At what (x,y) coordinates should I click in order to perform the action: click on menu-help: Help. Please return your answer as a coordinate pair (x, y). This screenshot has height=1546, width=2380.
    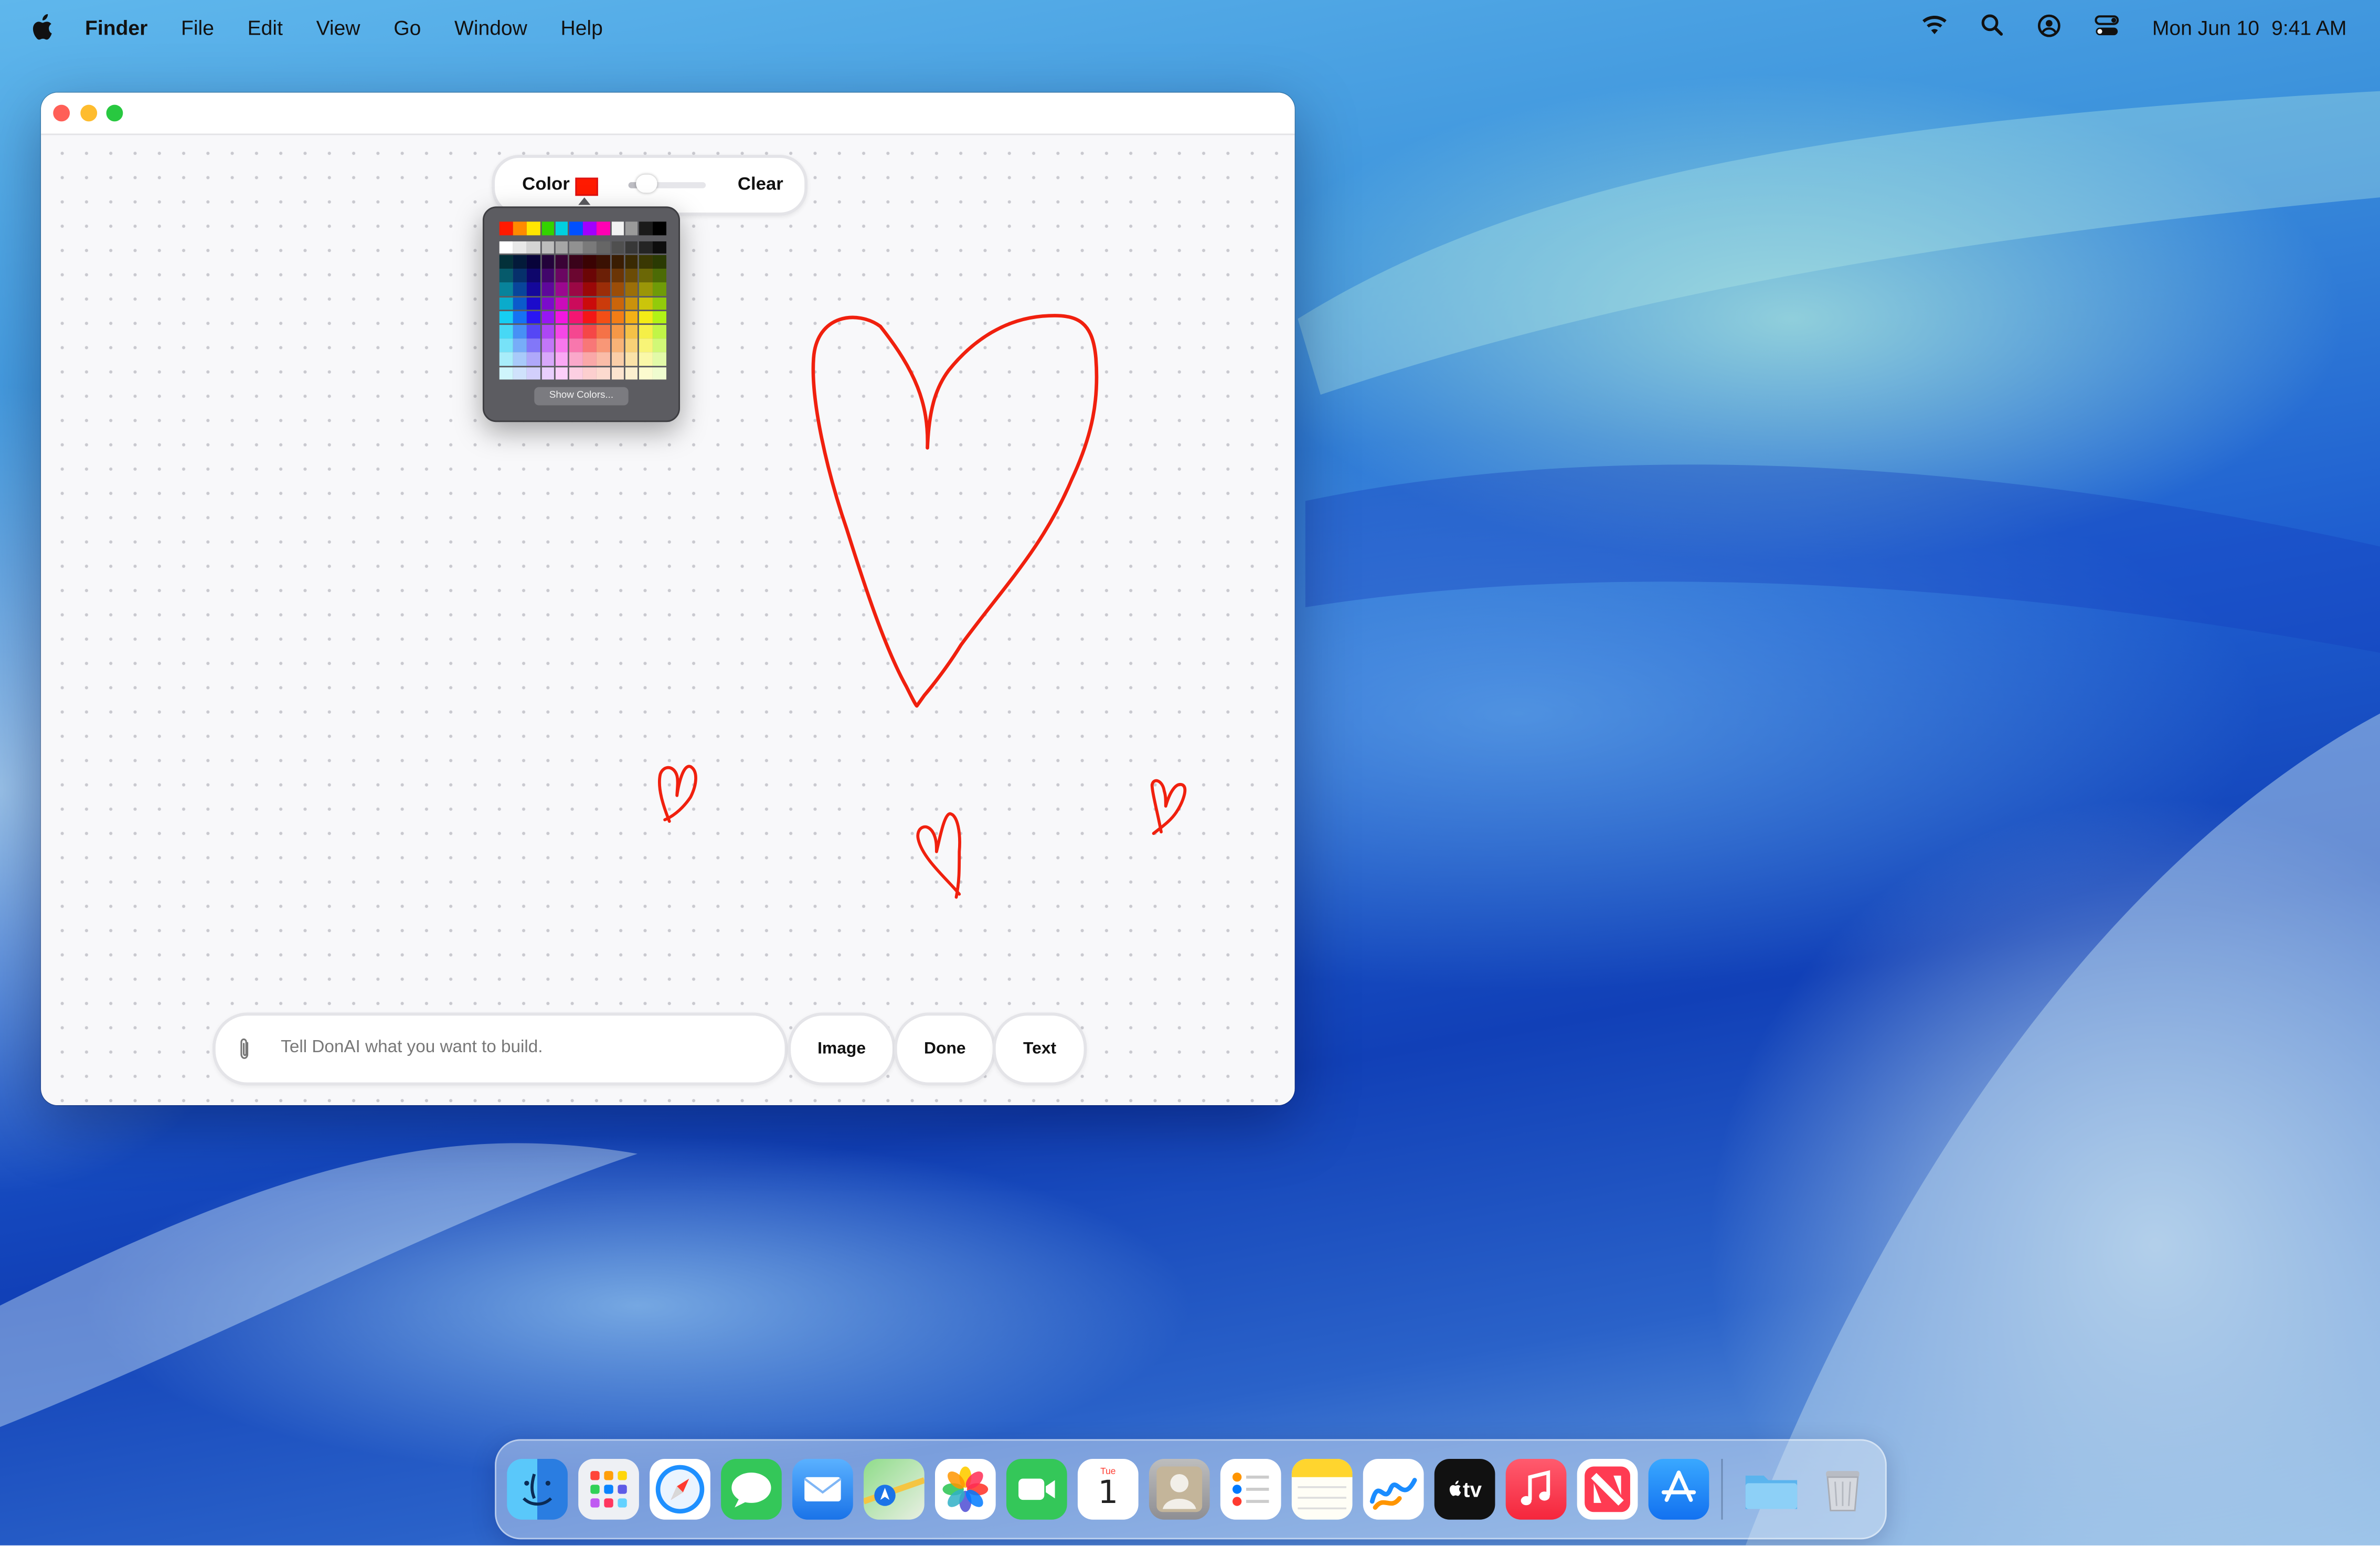
    Looking at the image, I should click on (582, 27).